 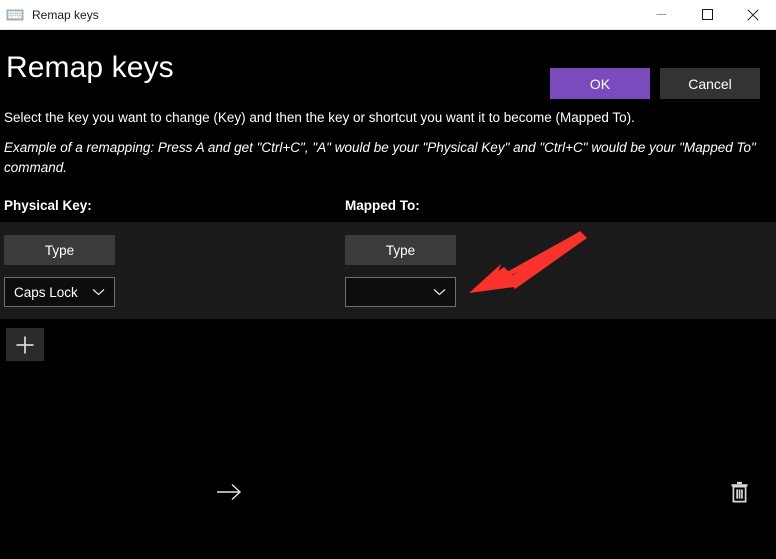 What do you see at coordinates (400, 250) in the screenshot?
I see `mapped-to-type-button: Type` at bounding box center [400, 250].